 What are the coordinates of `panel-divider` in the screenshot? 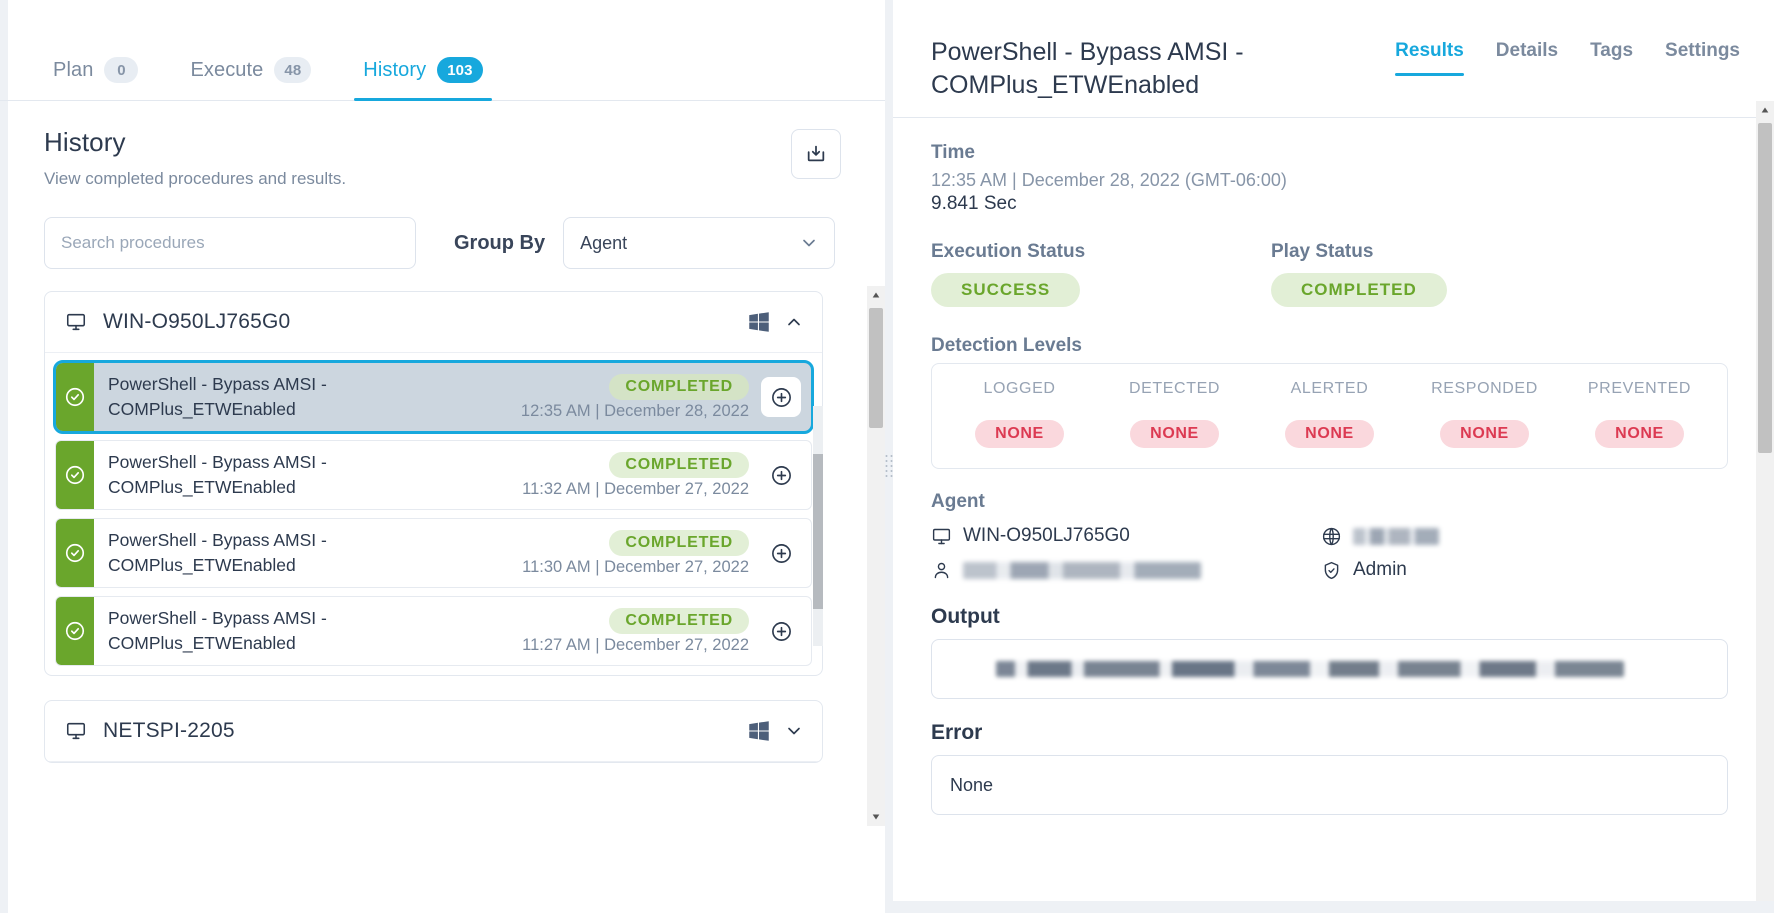 It's located at (889, 456).